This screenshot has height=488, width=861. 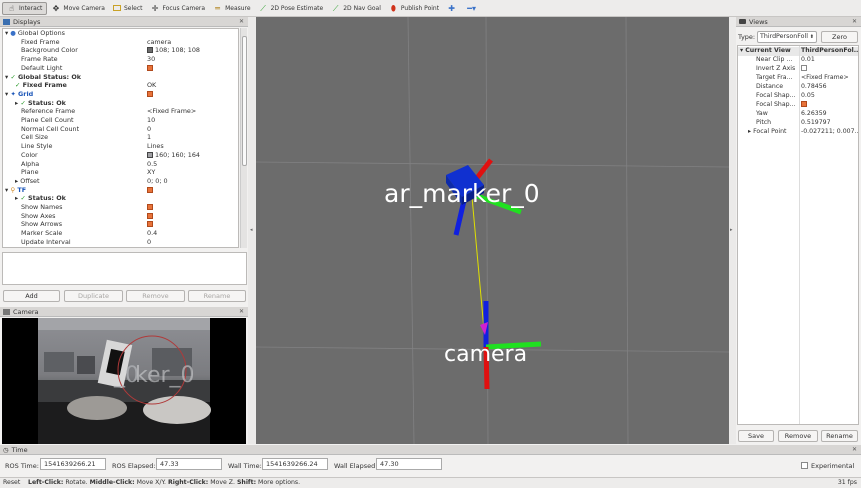 I want to click on tree-row-alpha: Alpha 0.5, so click(x=120, y=164).